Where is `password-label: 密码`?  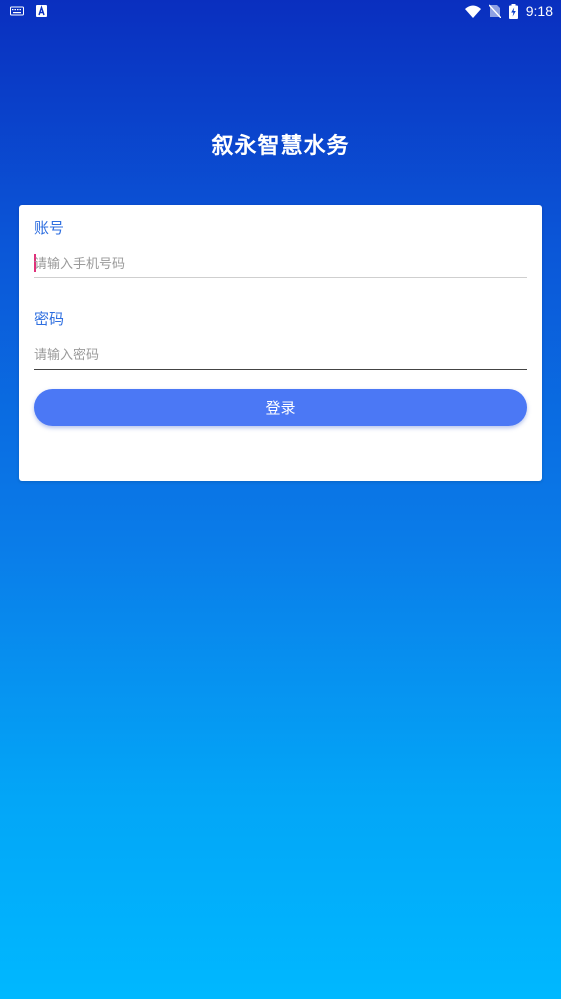 password-label: 密码 is located at coordinates (49, 319).